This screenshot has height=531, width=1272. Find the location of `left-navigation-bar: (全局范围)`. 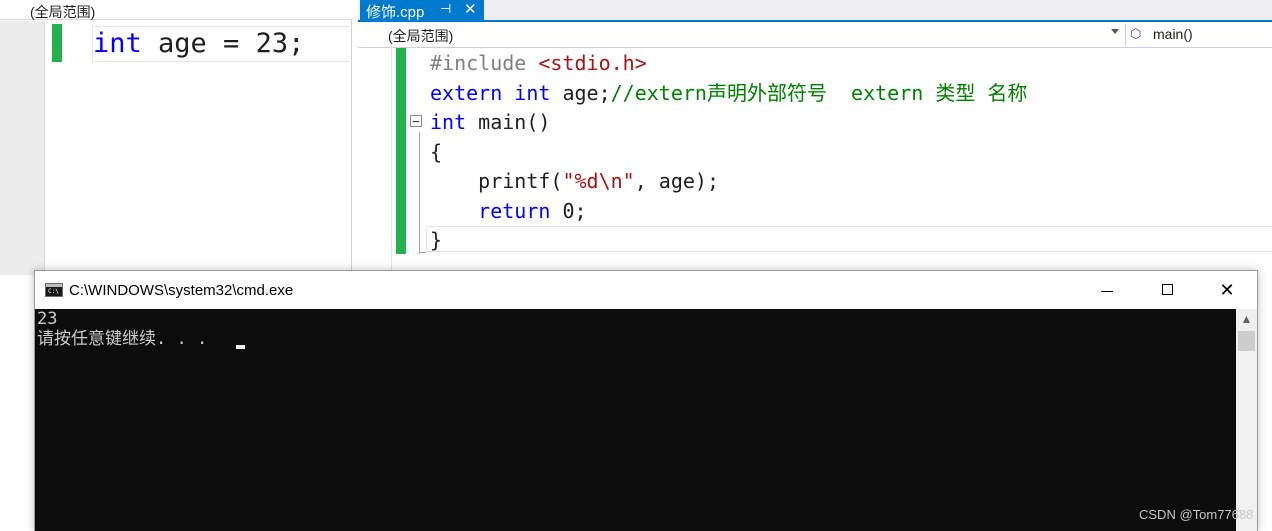

left-navigation-bar: (全局范围) is located at coordinates (176, 10).